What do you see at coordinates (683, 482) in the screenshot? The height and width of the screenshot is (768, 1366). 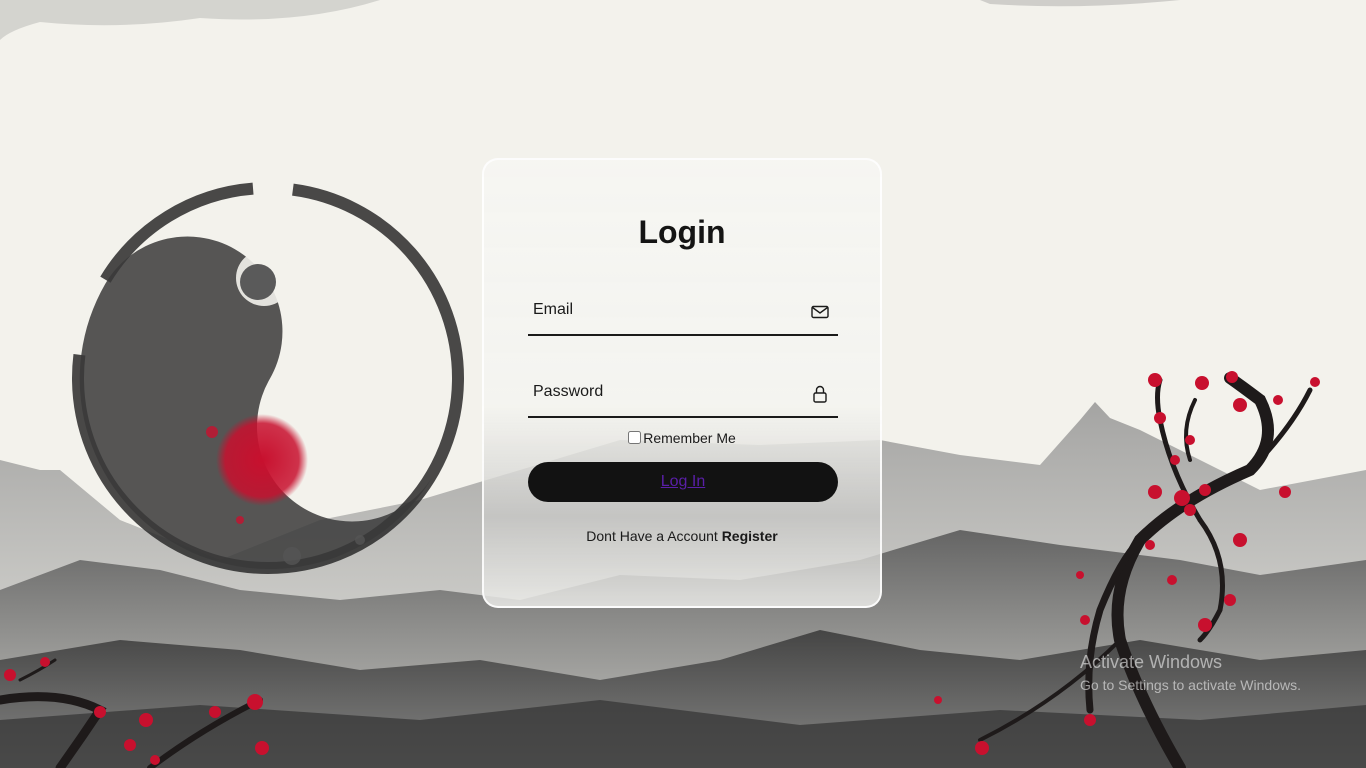 I see `login-button: Log In` at bounding box center [683, 482].